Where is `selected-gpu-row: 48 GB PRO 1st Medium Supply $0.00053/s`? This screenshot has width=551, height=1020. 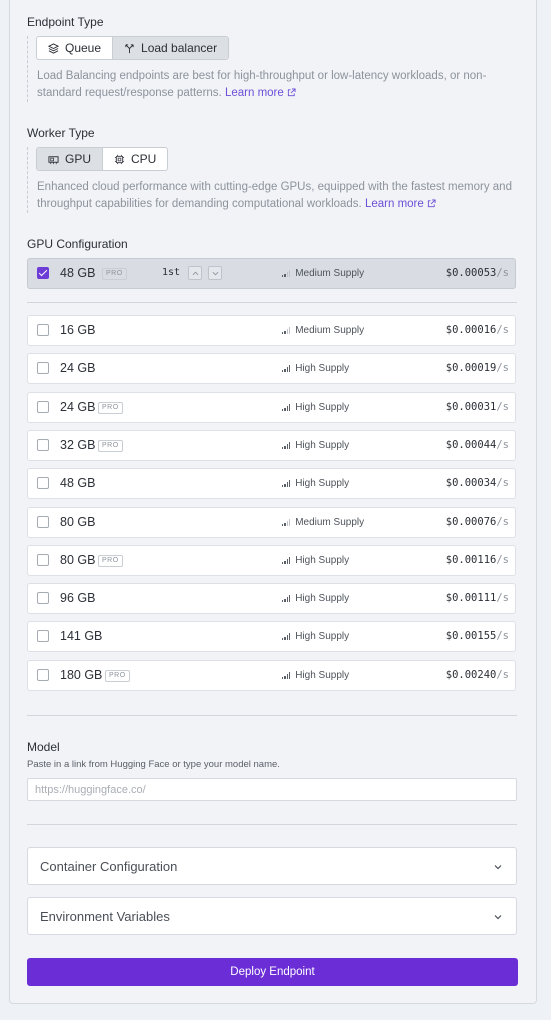 selected-gpu-row: 48 GB PRO 1st Medium Supply $0.00053/s is located at coordinates (271, 273).